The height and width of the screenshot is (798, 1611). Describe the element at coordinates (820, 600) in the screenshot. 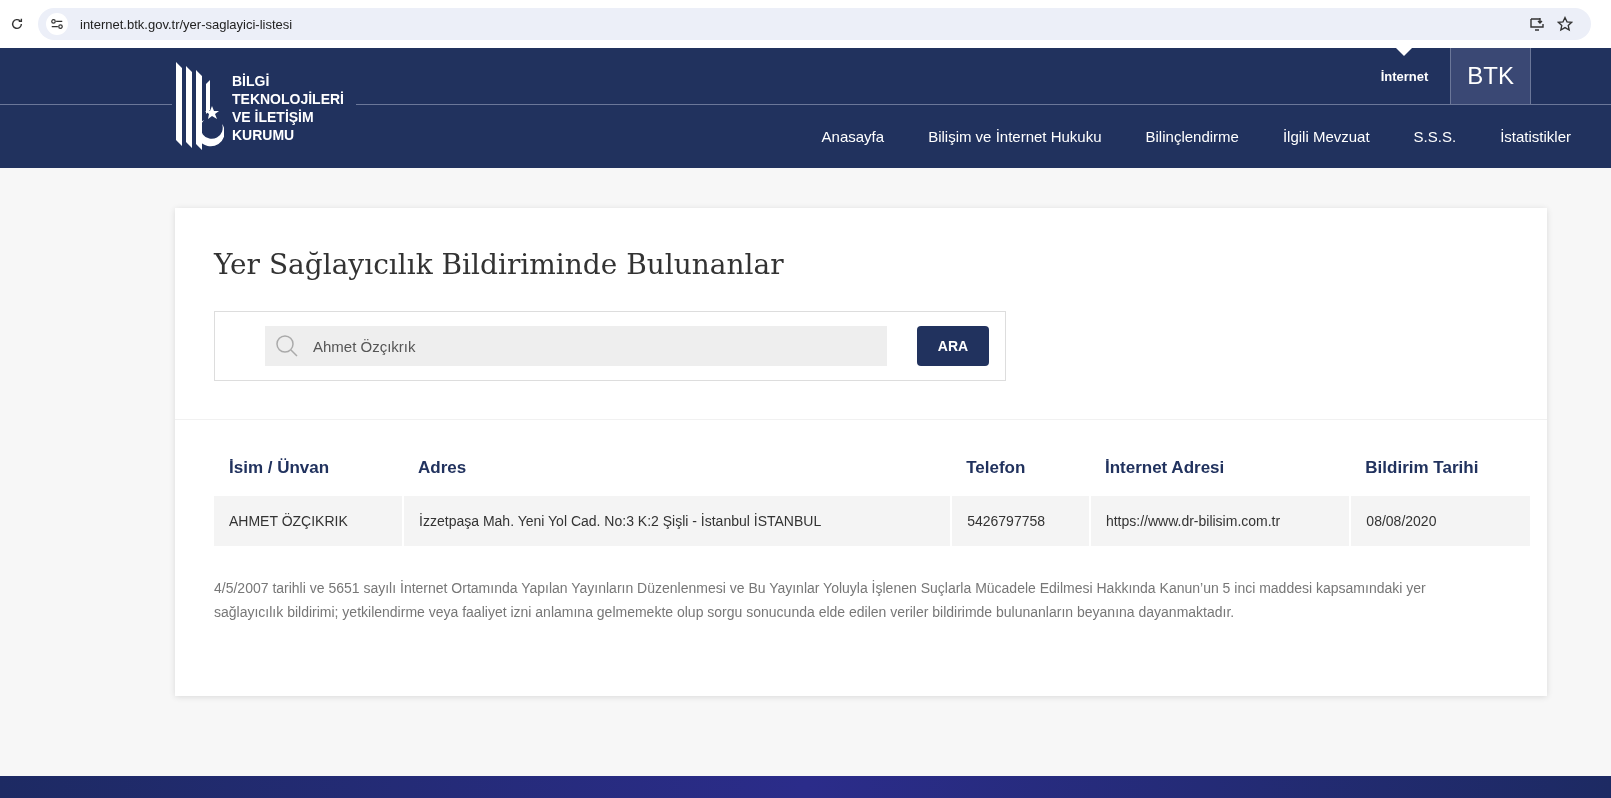

I see `legal-note: 4/5/2007 tarihli ve 5651 sayılı İnternet Ortamında Yapılan Yayınların Düzenlenmesi ve Bu Yayınlar Yoluyla İşlenen Suçlarla Mücadele Edilmesi Hakkında Kanun’un 5 inci maddesi kapsamındaki yer sağlayıcılık bildirimi; yetkilendirme veya faaliyet izni anlamına gelmemekte olup sorgu sonucunda elde edilen veriler bildirimde bulunanların beyanına dayanmaktadır.` at that location.